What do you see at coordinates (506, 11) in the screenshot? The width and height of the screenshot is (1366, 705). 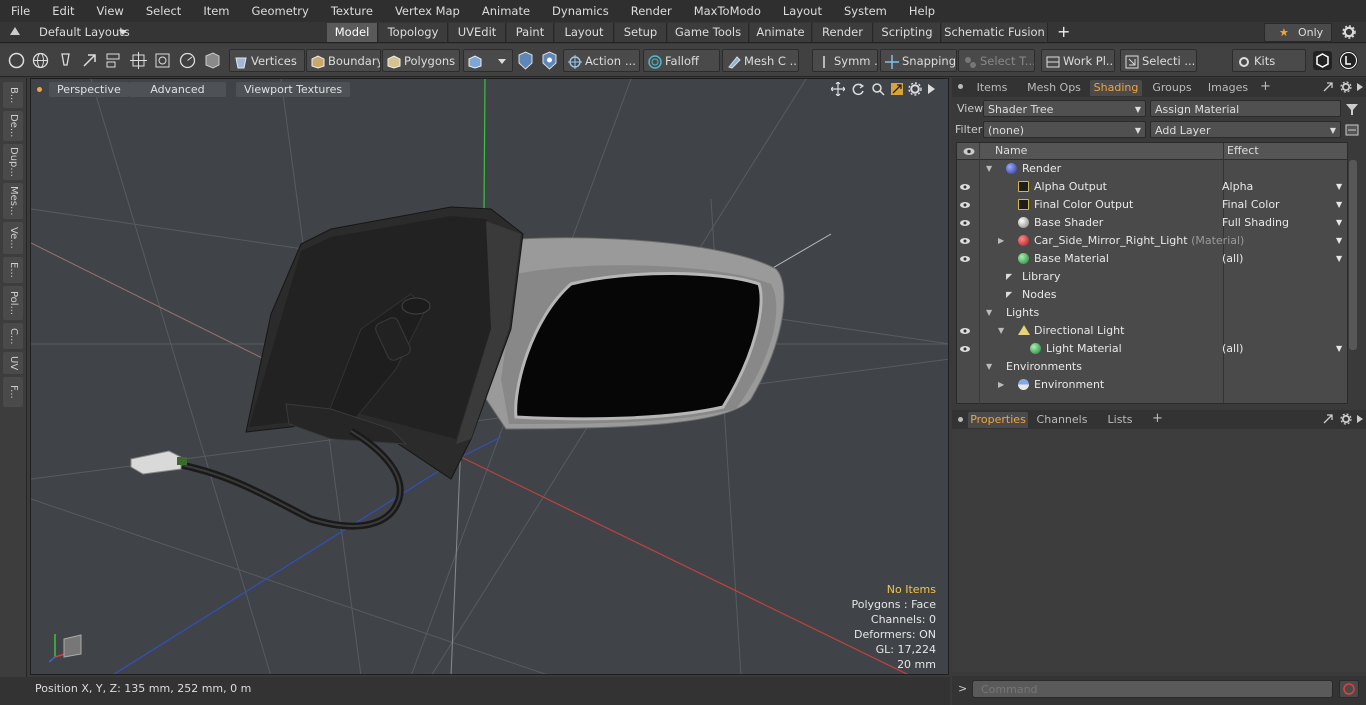 I see `menu-animate: Animate` at bounding box center [506, 11].